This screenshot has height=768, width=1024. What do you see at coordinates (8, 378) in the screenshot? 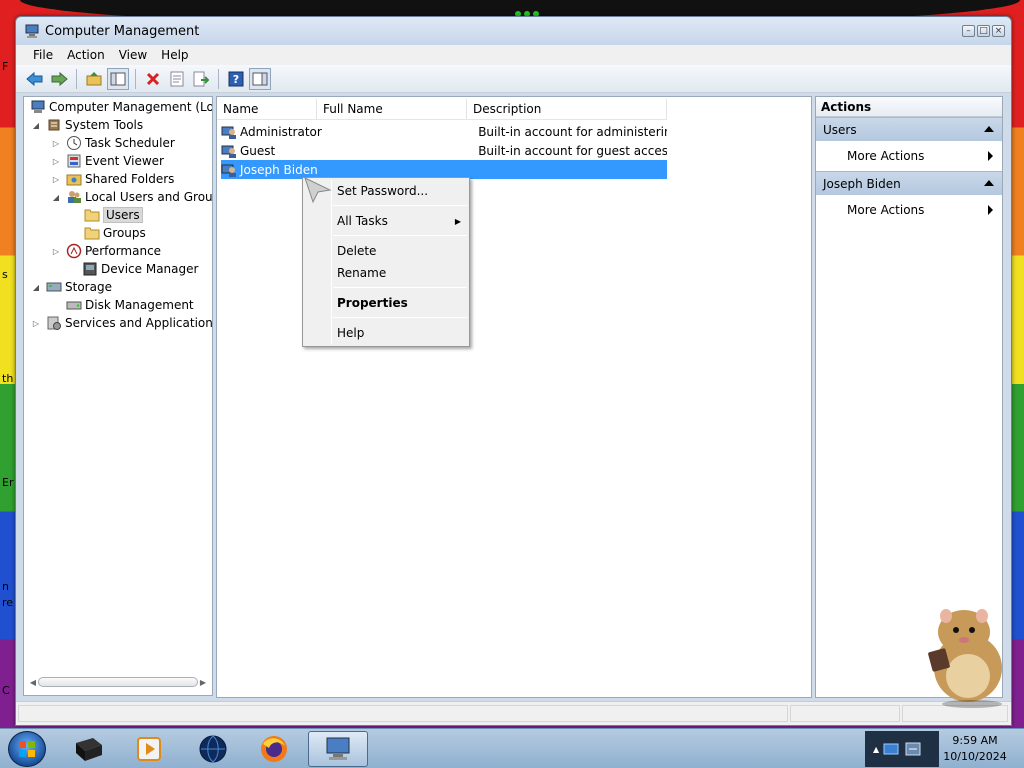
I see `background-text: th` at bounding box center [8, 378].